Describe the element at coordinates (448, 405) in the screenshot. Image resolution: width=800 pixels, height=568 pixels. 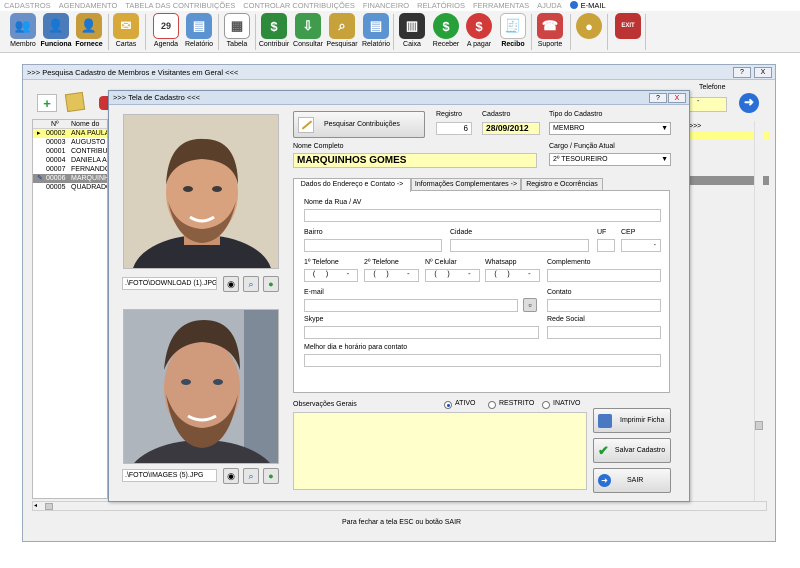
I see `status-ativo-radio` at that location.